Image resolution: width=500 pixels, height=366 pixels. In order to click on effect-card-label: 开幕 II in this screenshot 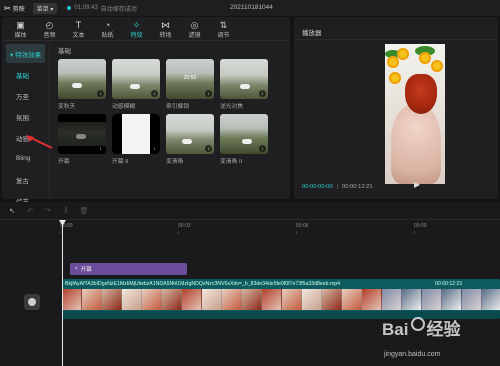, I will do `click(120, 162)`.